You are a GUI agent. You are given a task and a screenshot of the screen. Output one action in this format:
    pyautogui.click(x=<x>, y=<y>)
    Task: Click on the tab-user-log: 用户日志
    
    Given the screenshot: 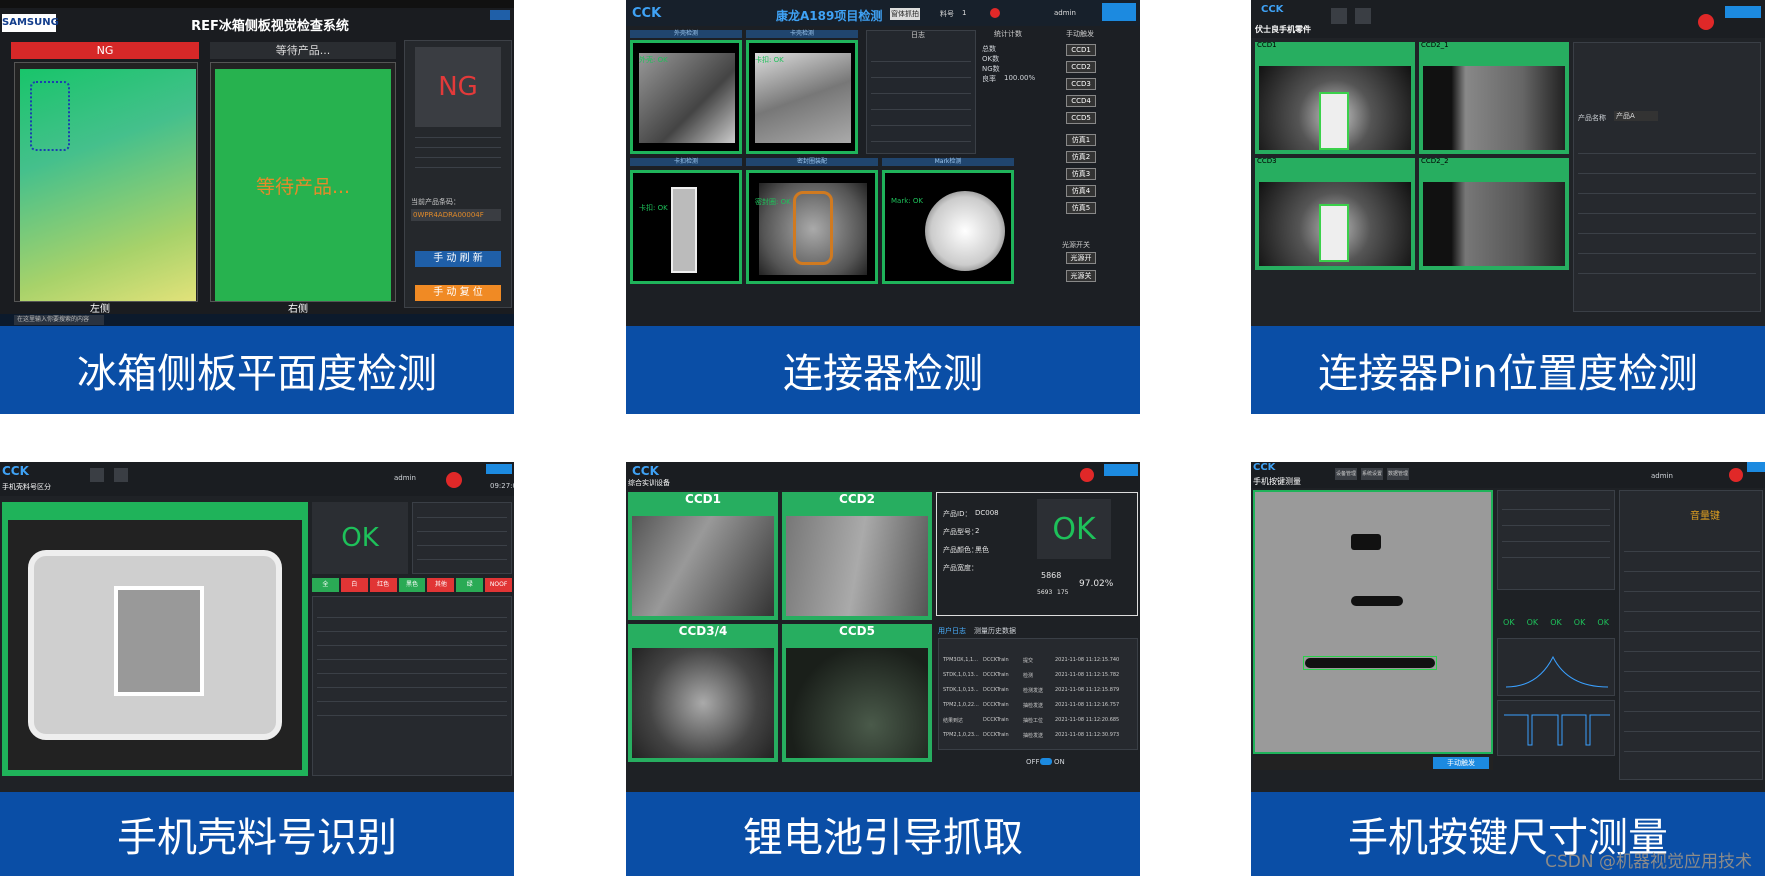 What is the action you would take?
    pyautogui.click(x=952, y=631)
    